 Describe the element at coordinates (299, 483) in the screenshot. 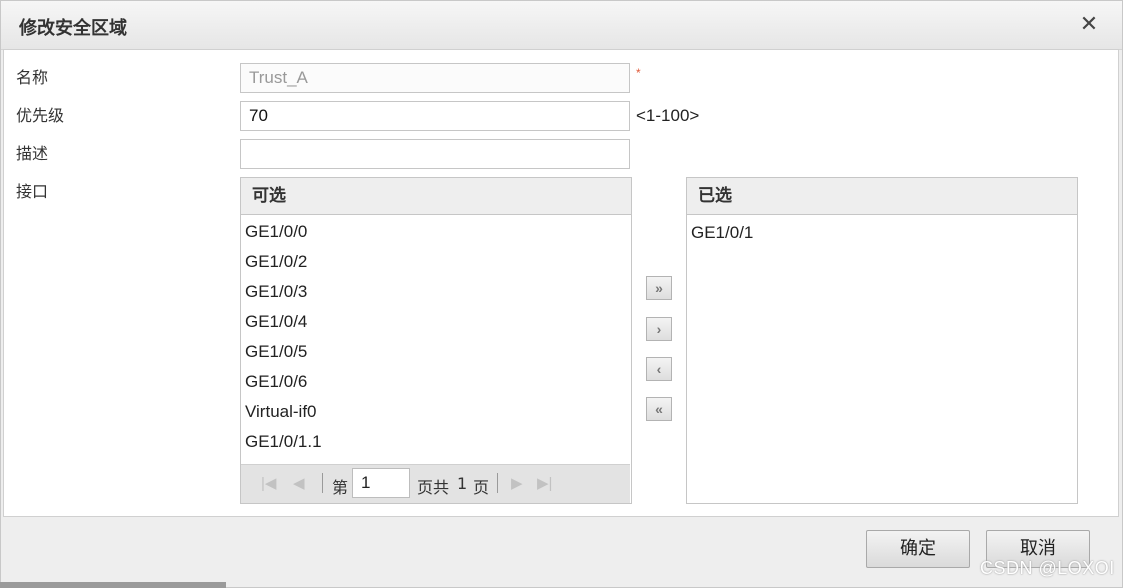

I see `prev-page-icon: ◀` at that location.